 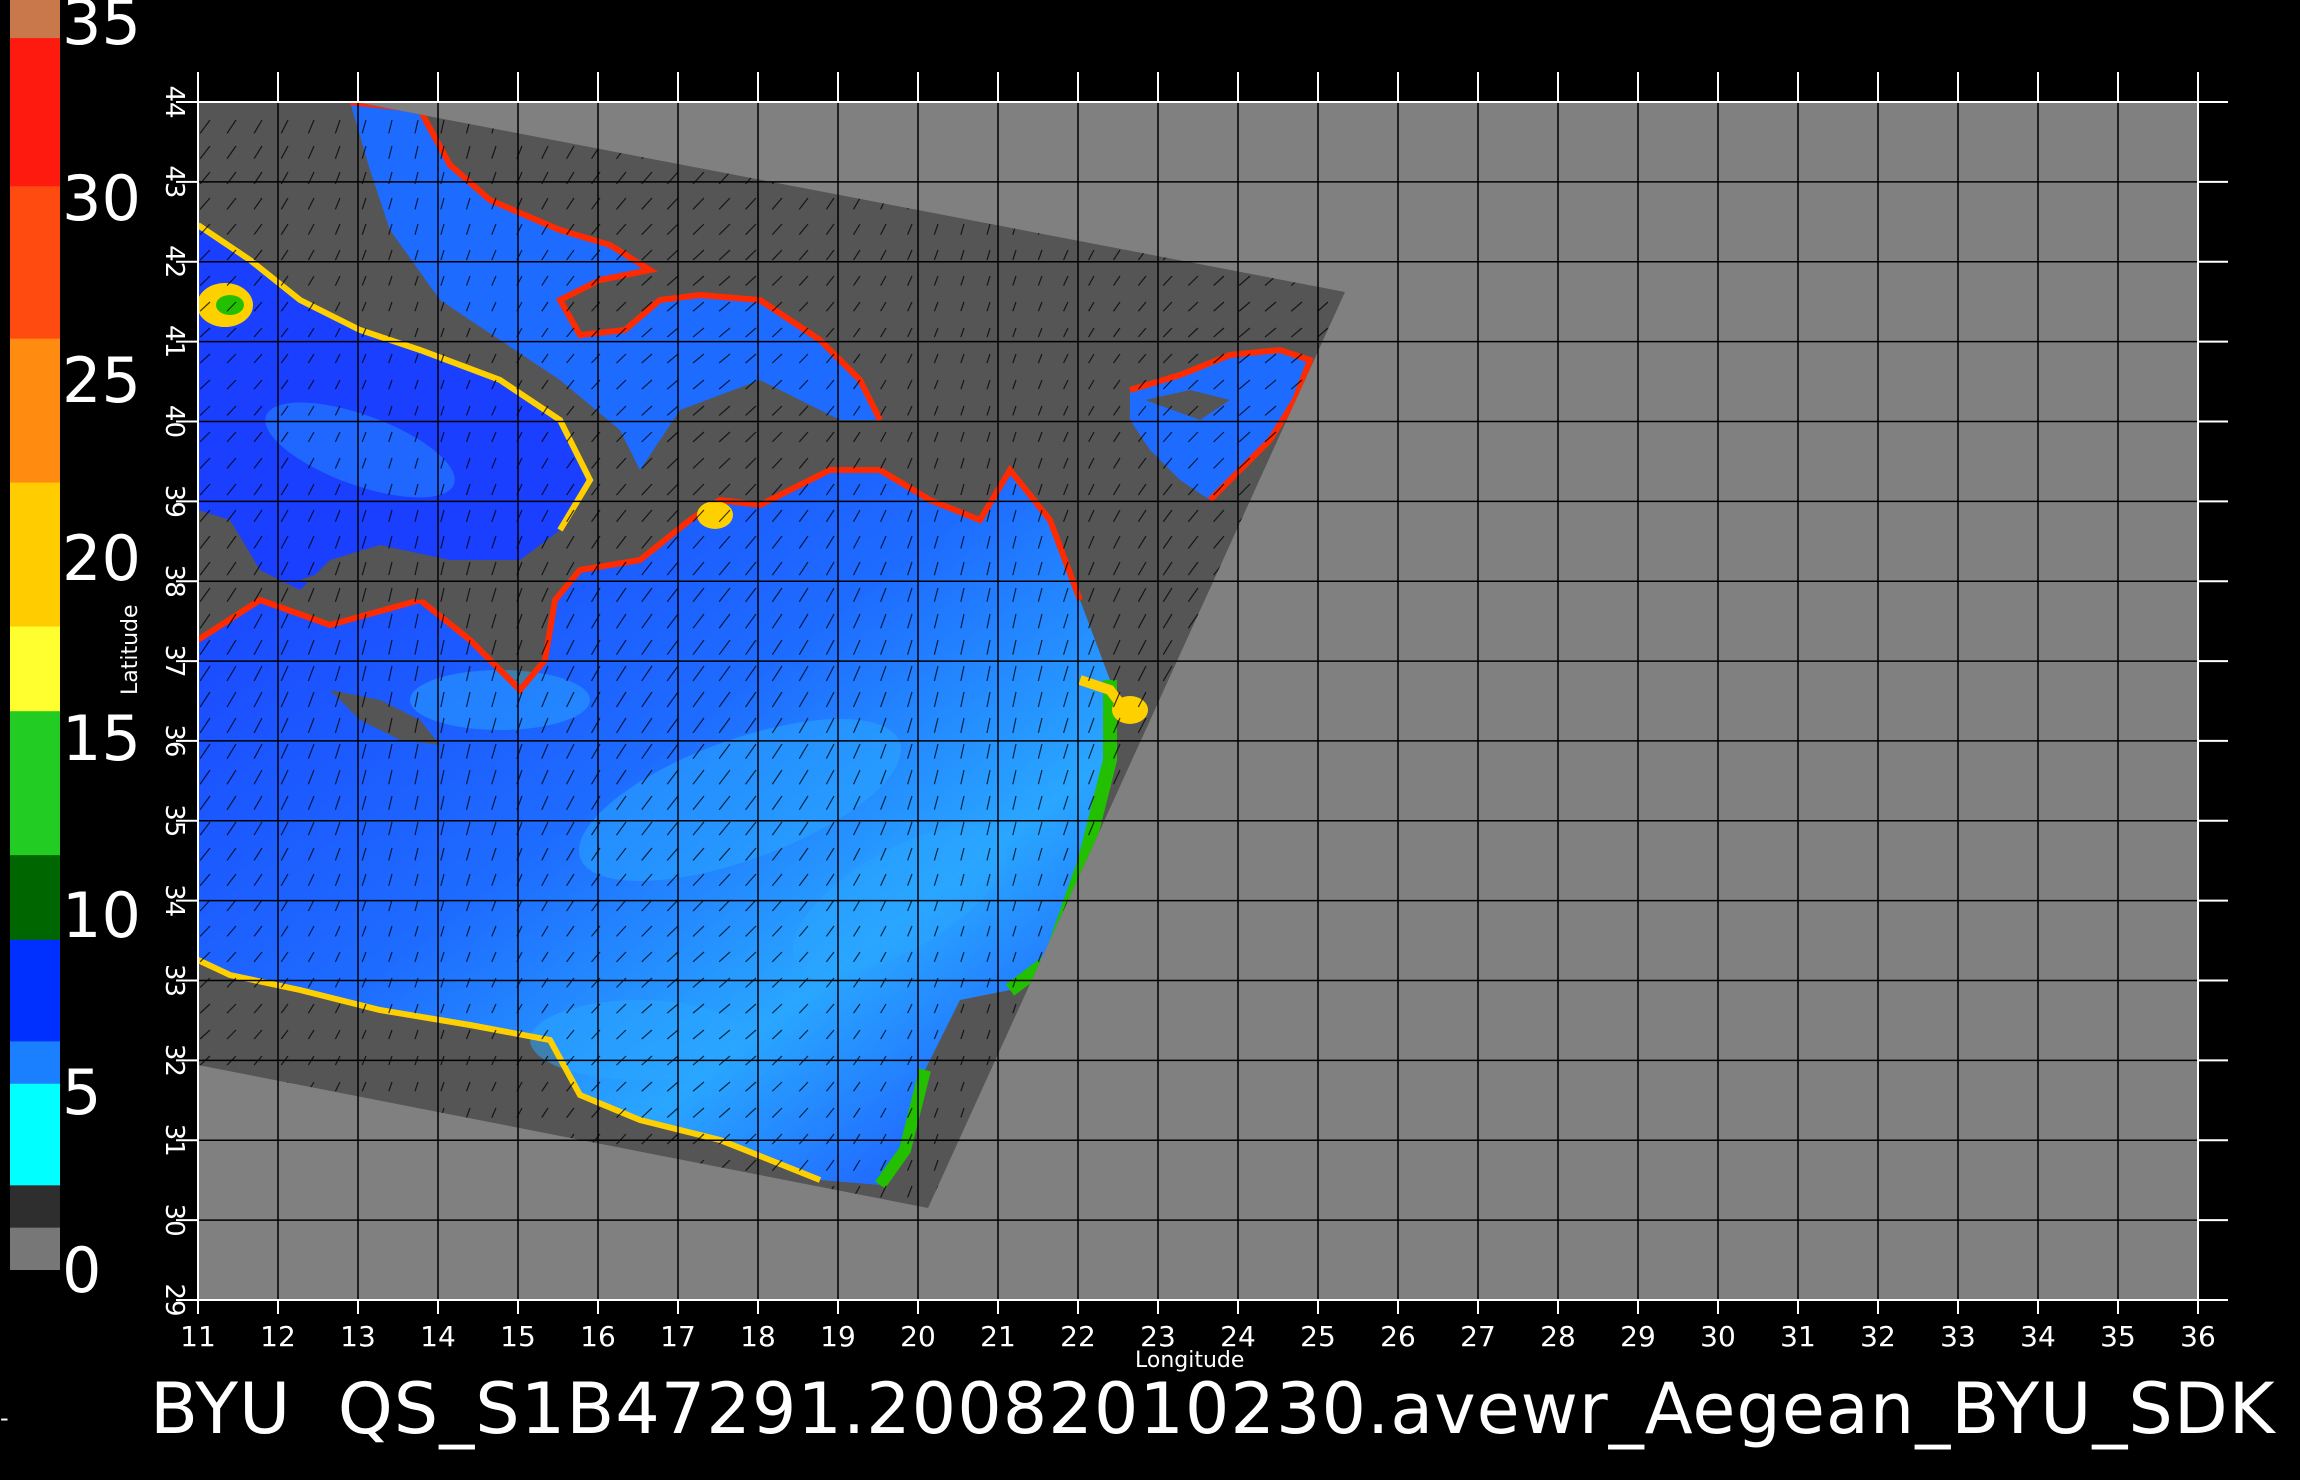 I want to click on colorbar-label: 0, so click(x=82, y=1270).